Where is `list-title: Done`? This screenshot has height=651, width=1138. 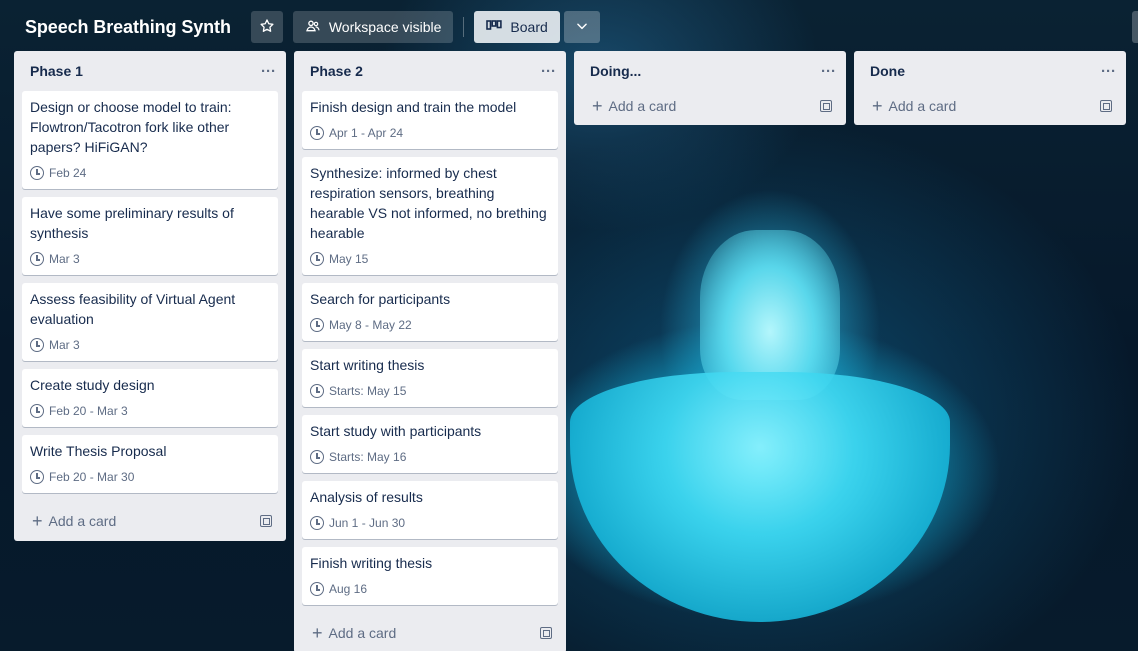 list-title: Done is located at coordinates (887, 71).